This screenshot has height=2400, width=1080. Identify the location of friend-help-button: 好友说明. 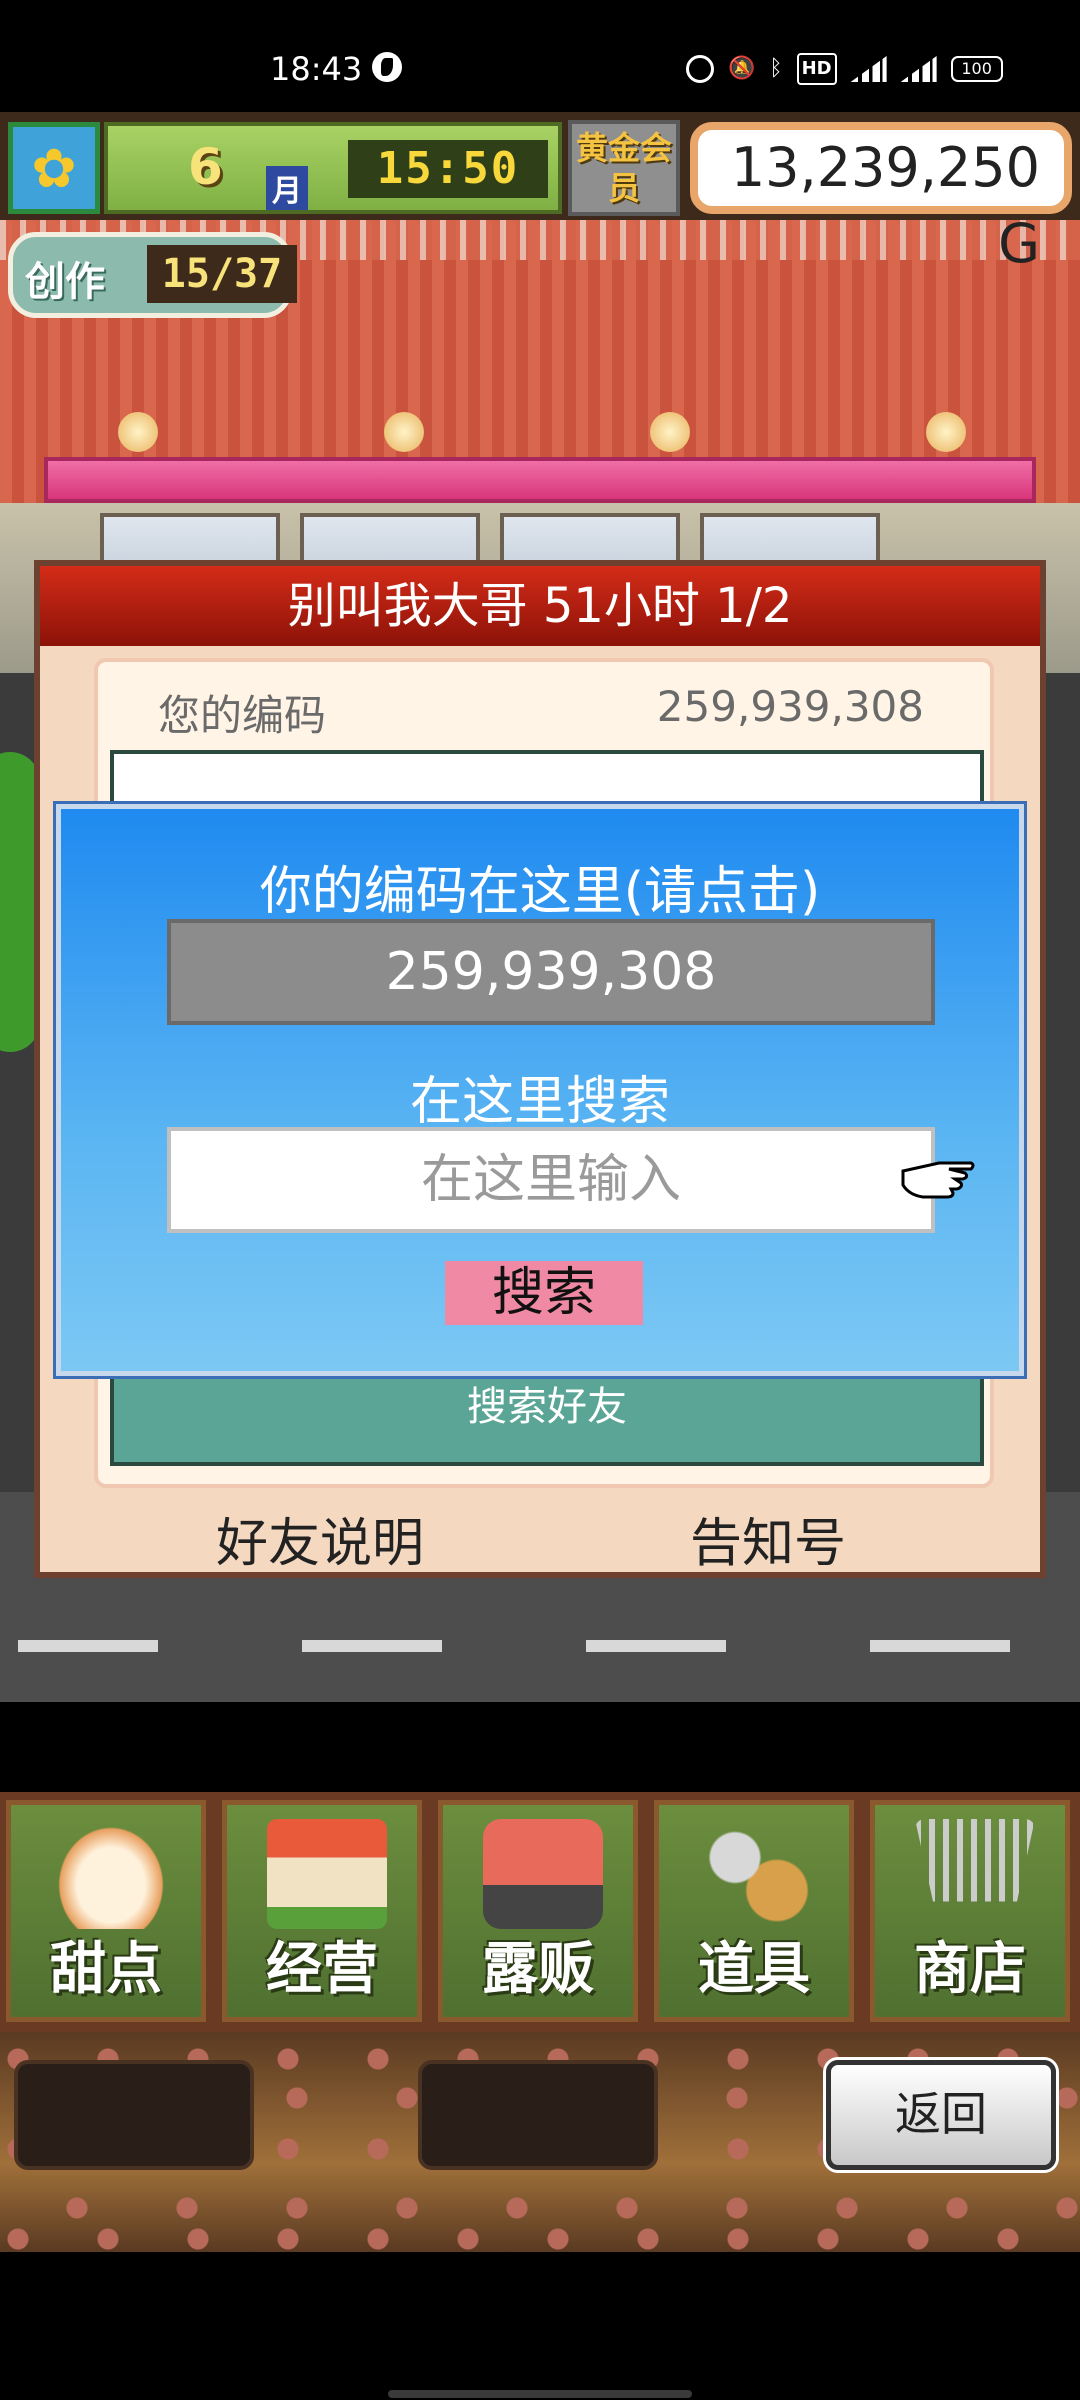
(320, 1538).